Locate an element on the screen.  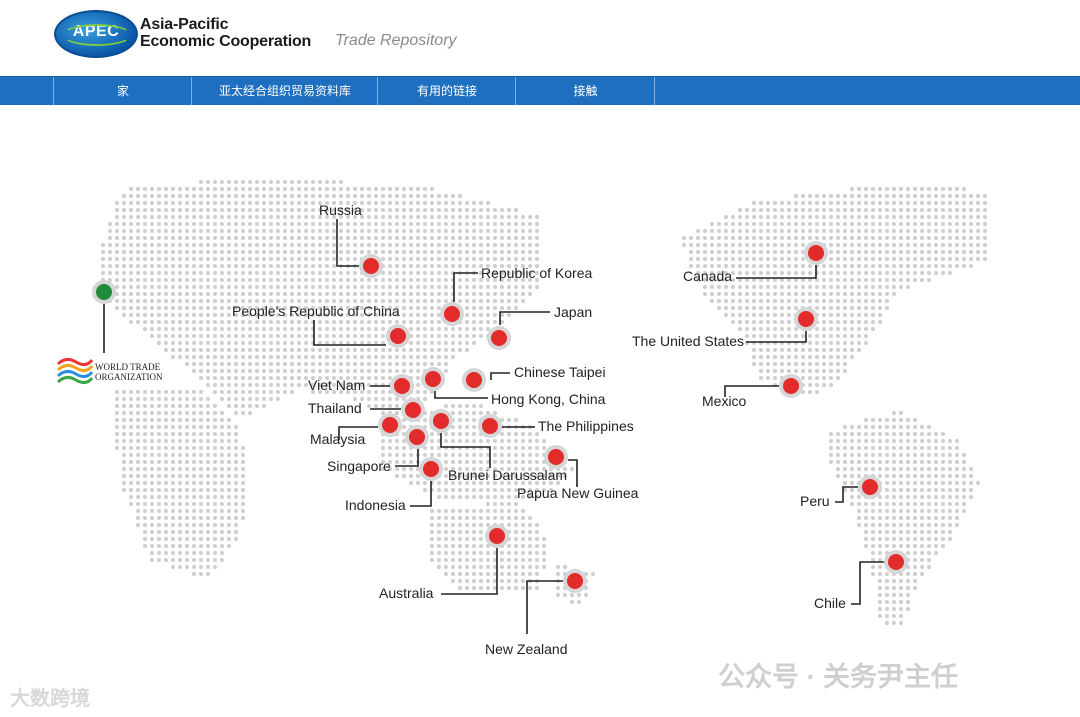
marker-the-united-states is located at coordinates (806, 319).